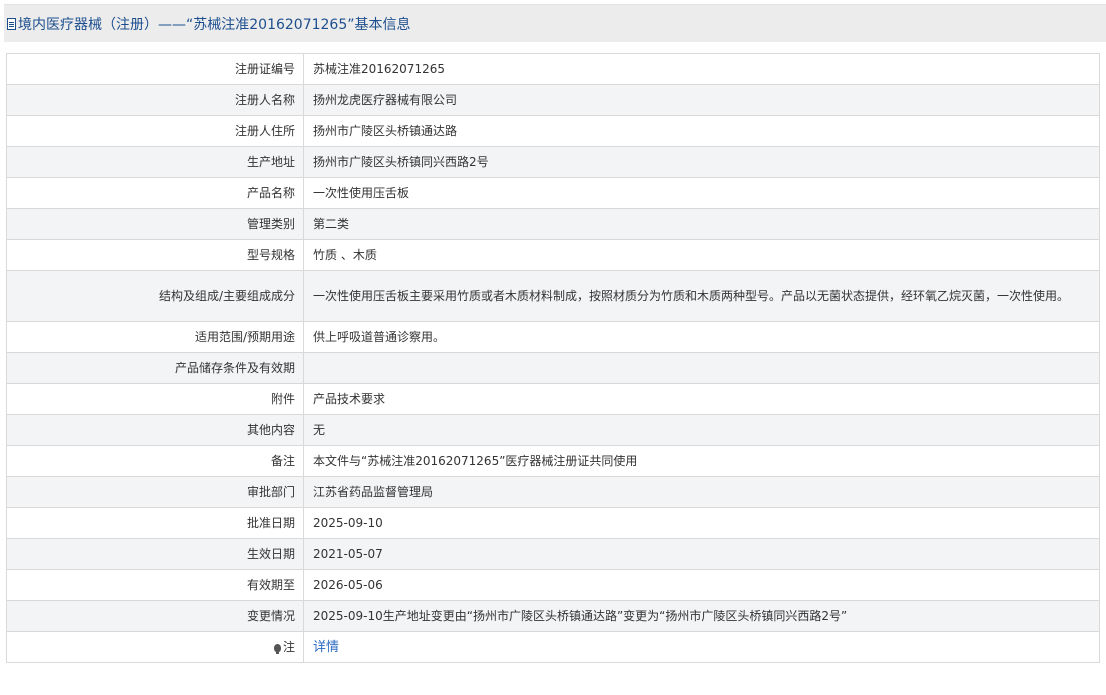 The width and height of the screenshot is (1106, 695). I want to click on table-row: 产品储存条件及有效期, so click(553, 368).